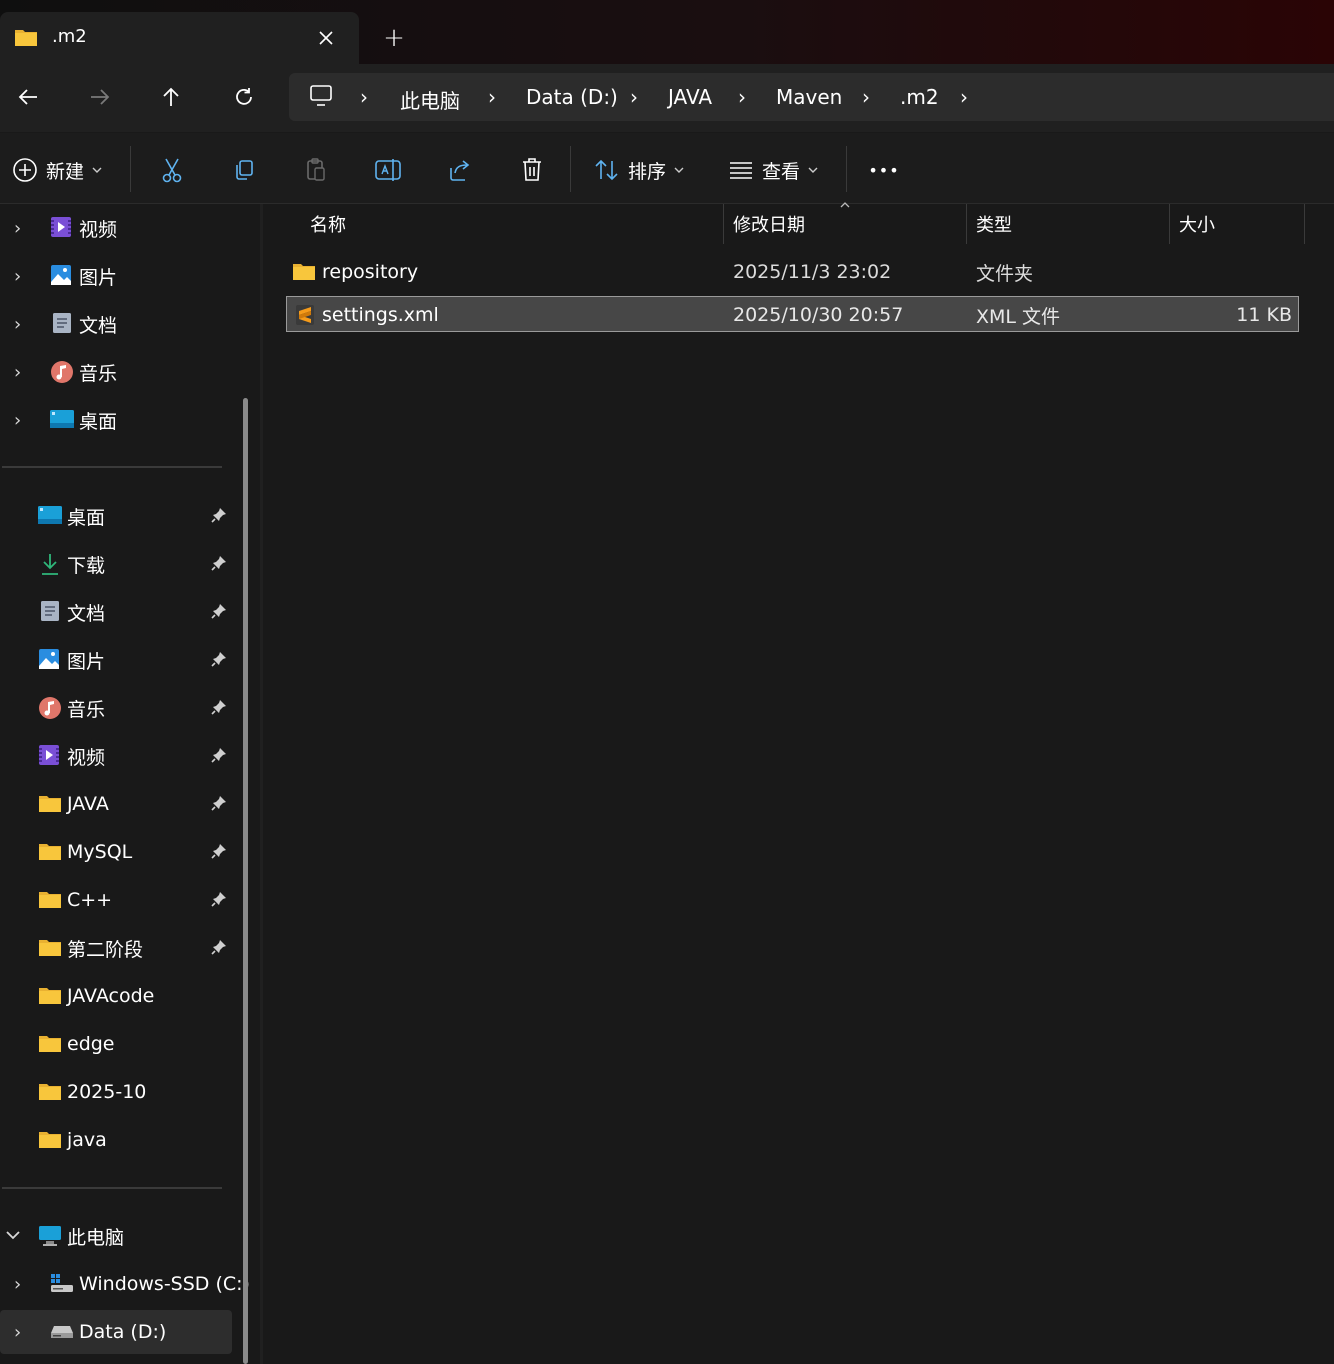 The height and width of the screenshot is (1364, 1334). I want to click on sidebar-item-desktop: 桌面, so click(120, 516).